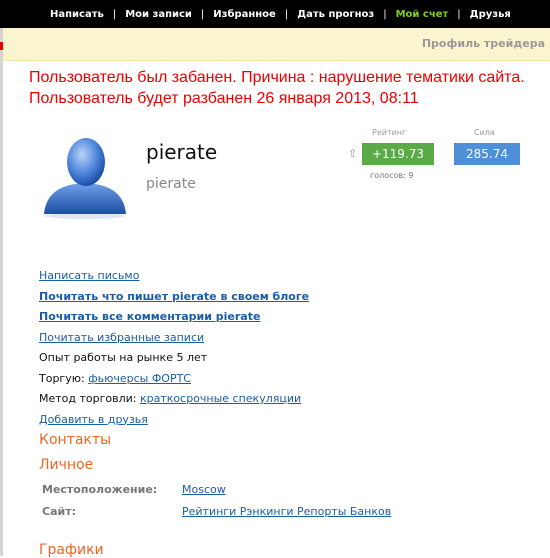 The width and height of the screenshot is (550, 558). What do you see at coordinates (274, 338) in the screenshot?
I see `list-item: Почитать избранные записи` at bounding box center [274, 338].